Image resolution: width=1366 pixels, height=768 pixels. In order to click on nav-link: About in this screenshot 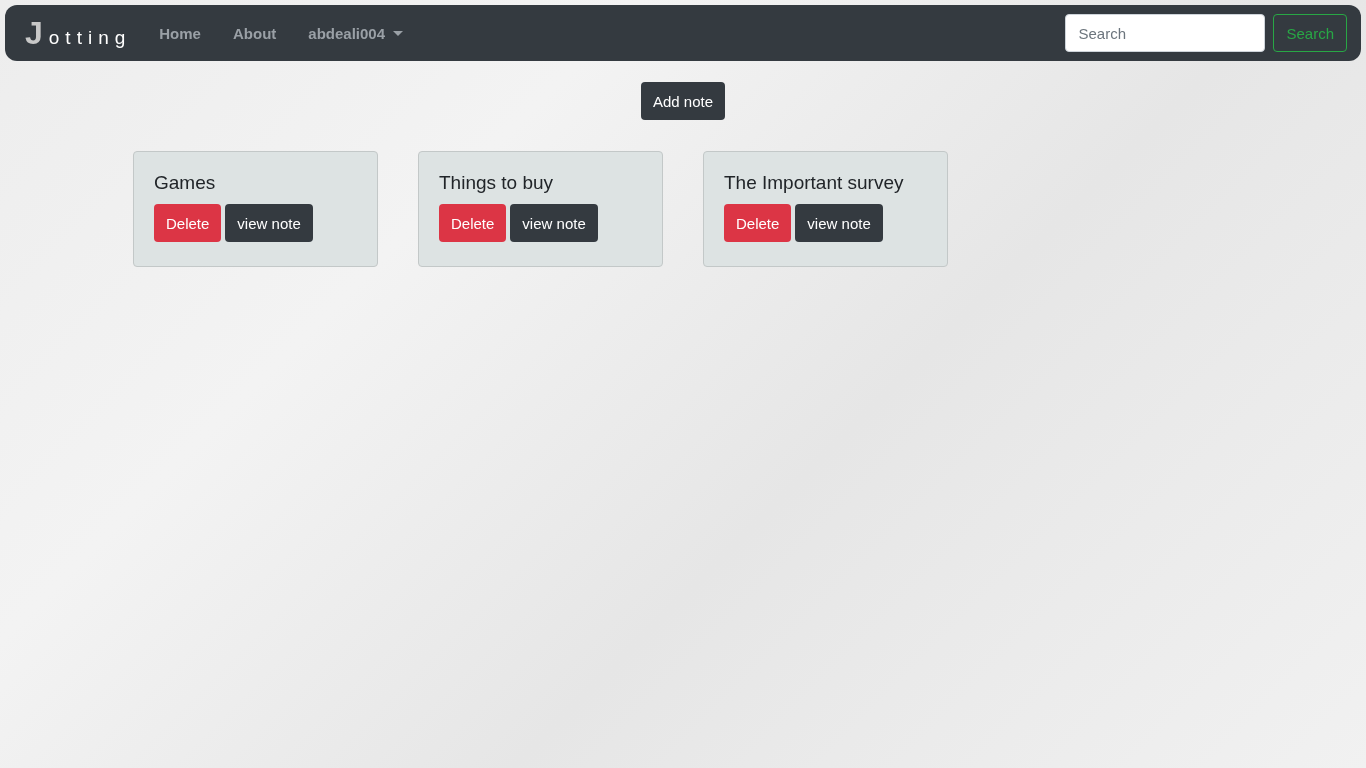, I will do `click(254, 33)`.